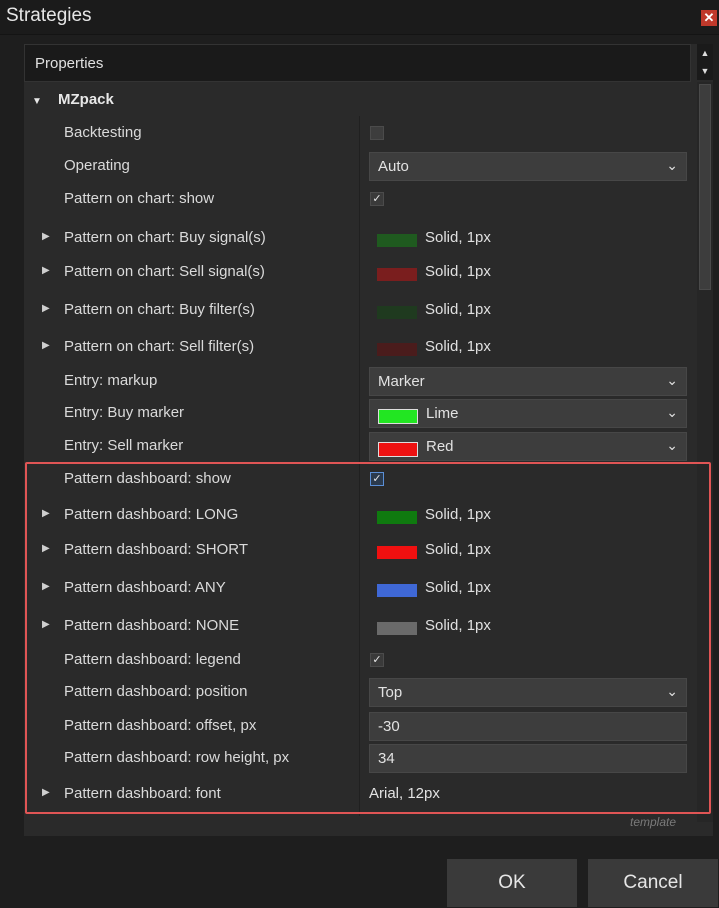  I want to click on row-backtesting: Backtesting, so click(364, 134).